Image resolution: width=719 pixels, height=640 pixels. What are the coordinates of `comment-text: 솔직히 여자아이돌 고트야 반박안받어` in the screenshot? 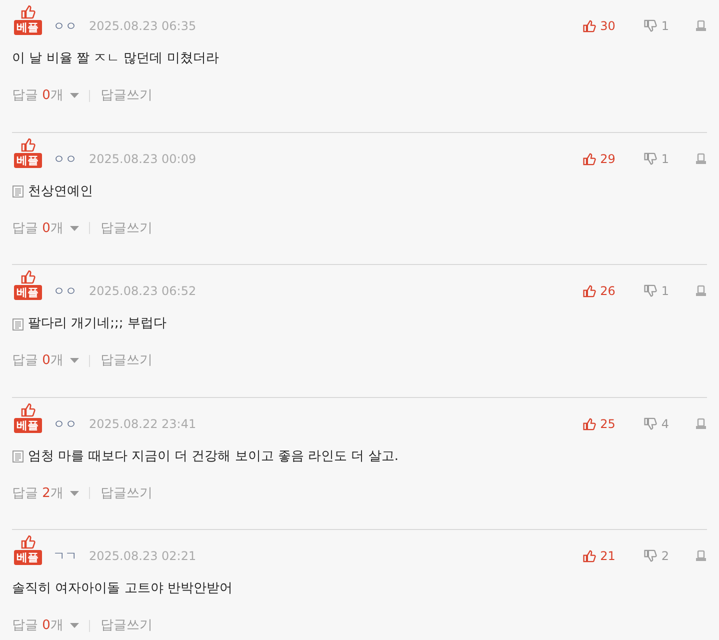 It's located at (122, 589).